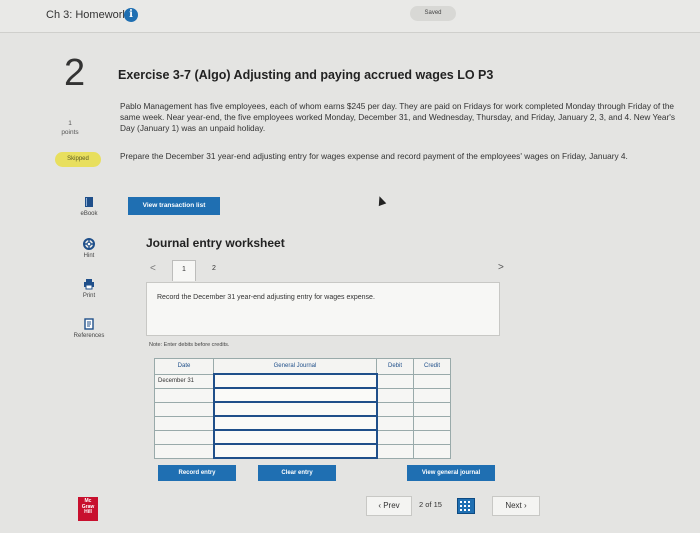 This screenshot has height=533, width=700. Describe the element at coordinates (89, 296) in the screenshot. I see `print-label: Print` at that location.